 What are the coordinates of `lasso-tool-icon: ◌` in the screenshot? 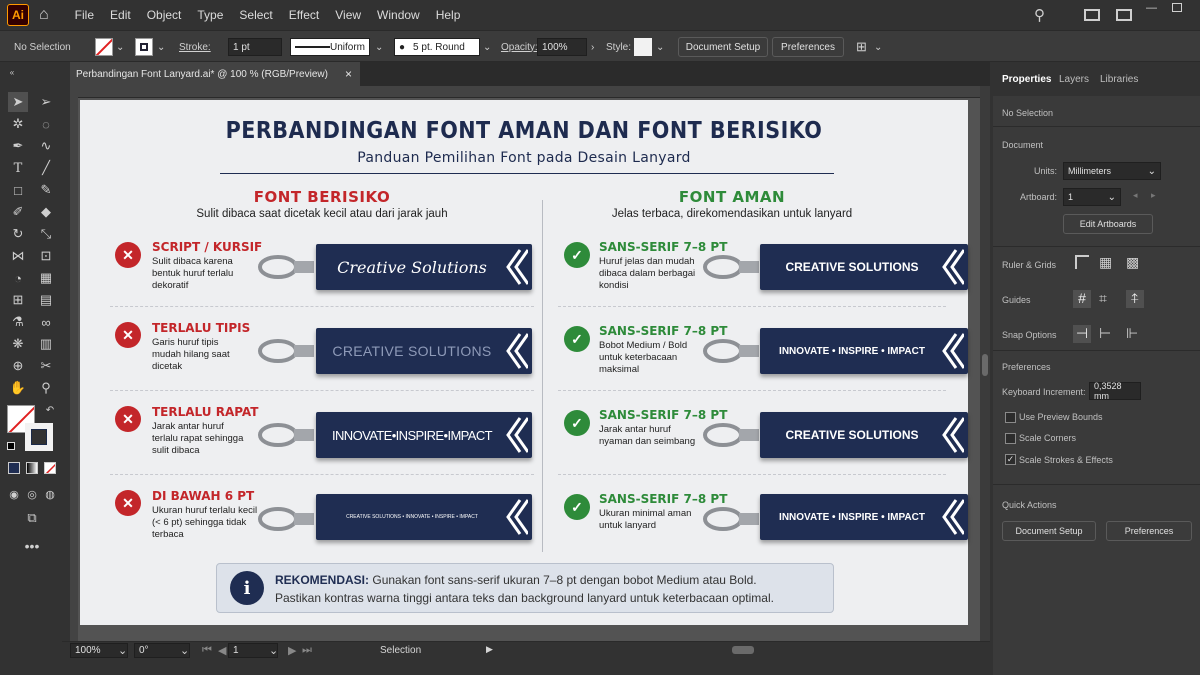 It's located at (46, 124).